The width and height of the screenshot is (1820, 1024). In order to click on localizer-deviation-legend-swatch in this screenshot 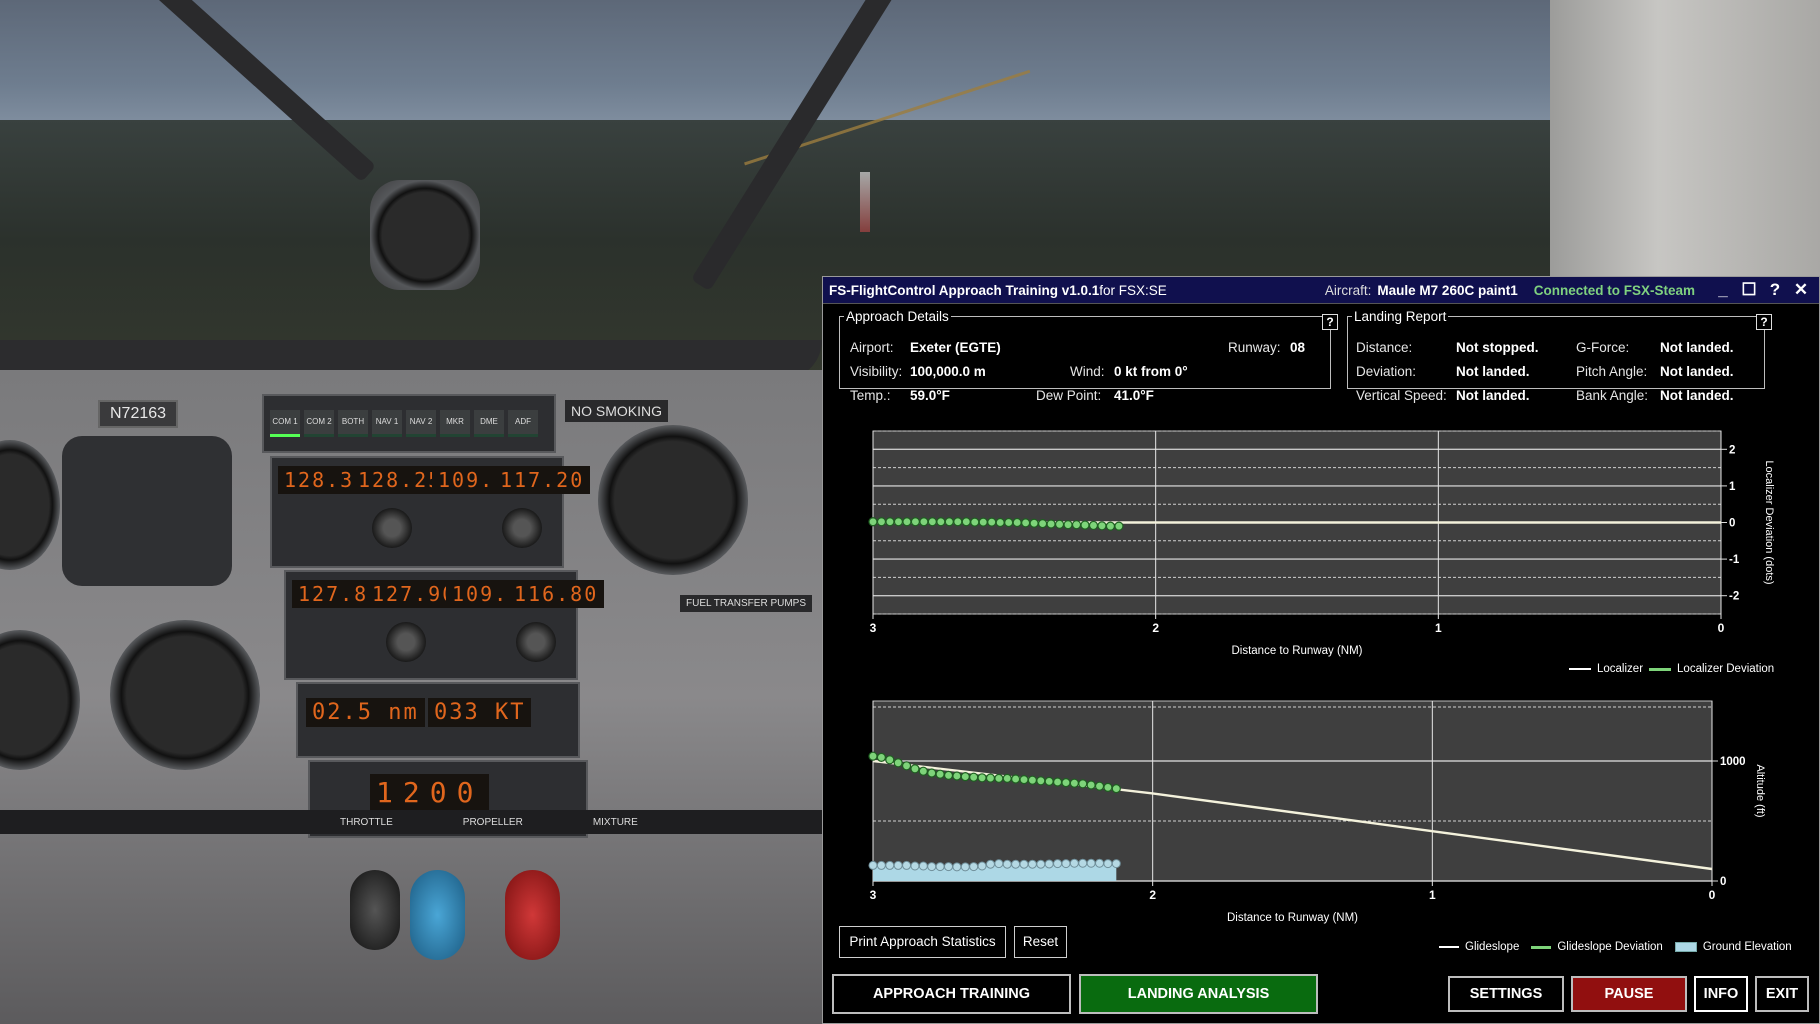, I will do `click(1660, 669)`.